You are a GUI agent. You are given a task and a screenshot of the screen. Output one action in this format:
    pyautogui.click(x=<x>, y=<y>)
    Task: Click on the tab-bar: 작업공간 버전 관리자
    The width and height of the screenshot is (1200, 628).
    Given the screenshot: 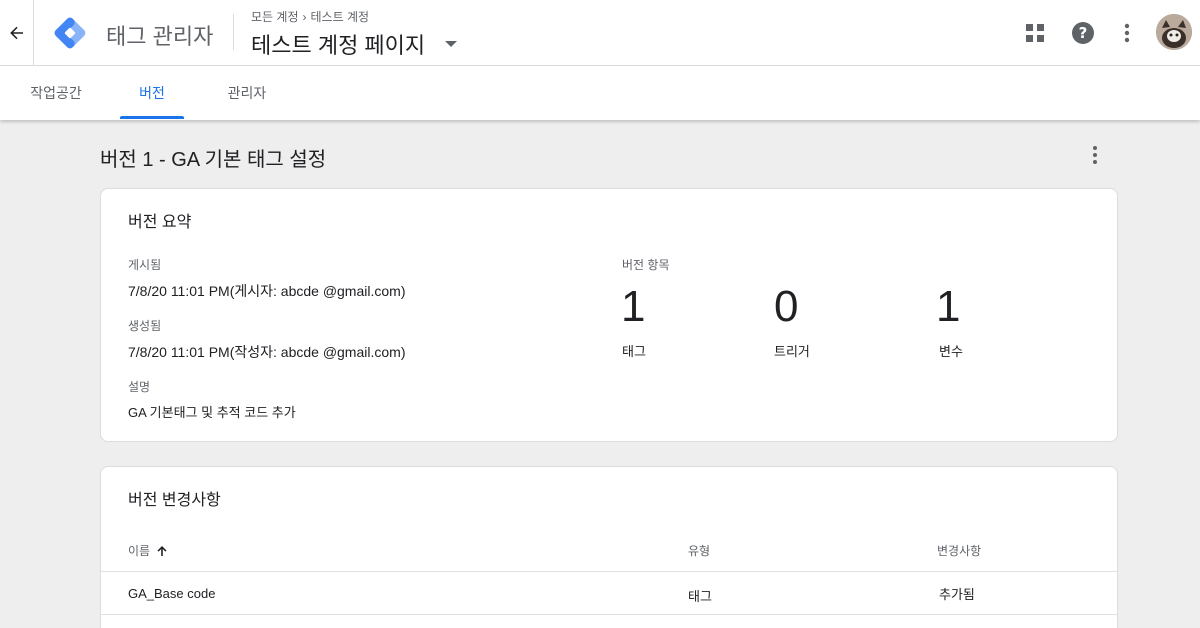 What is the action you would take?
    pyautogui.click(x=600, y=93)
    